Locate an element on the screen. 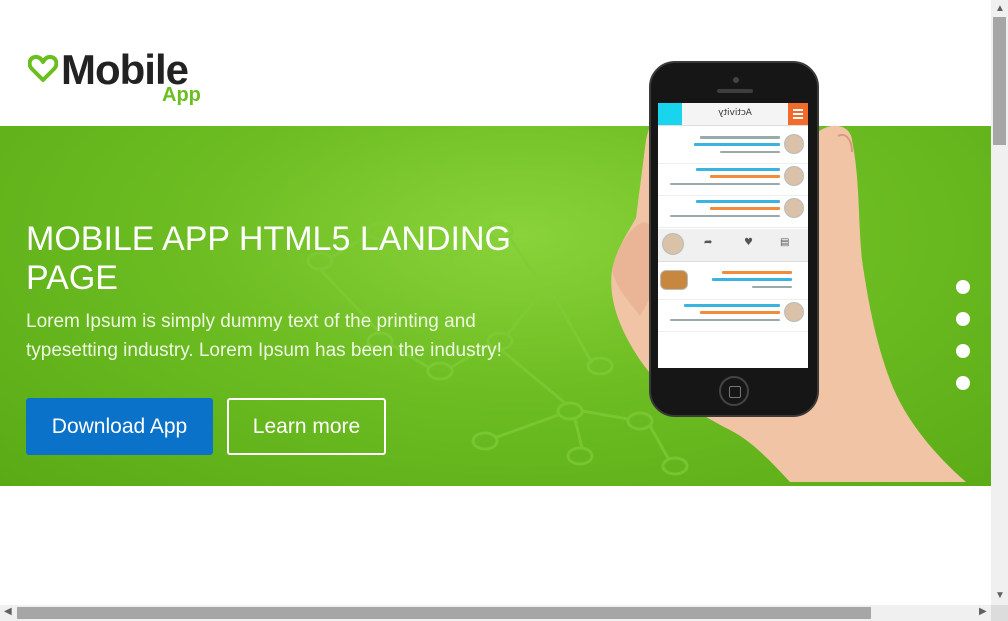  horizontal-scroll-thumb is located at coordinates (444, 613).